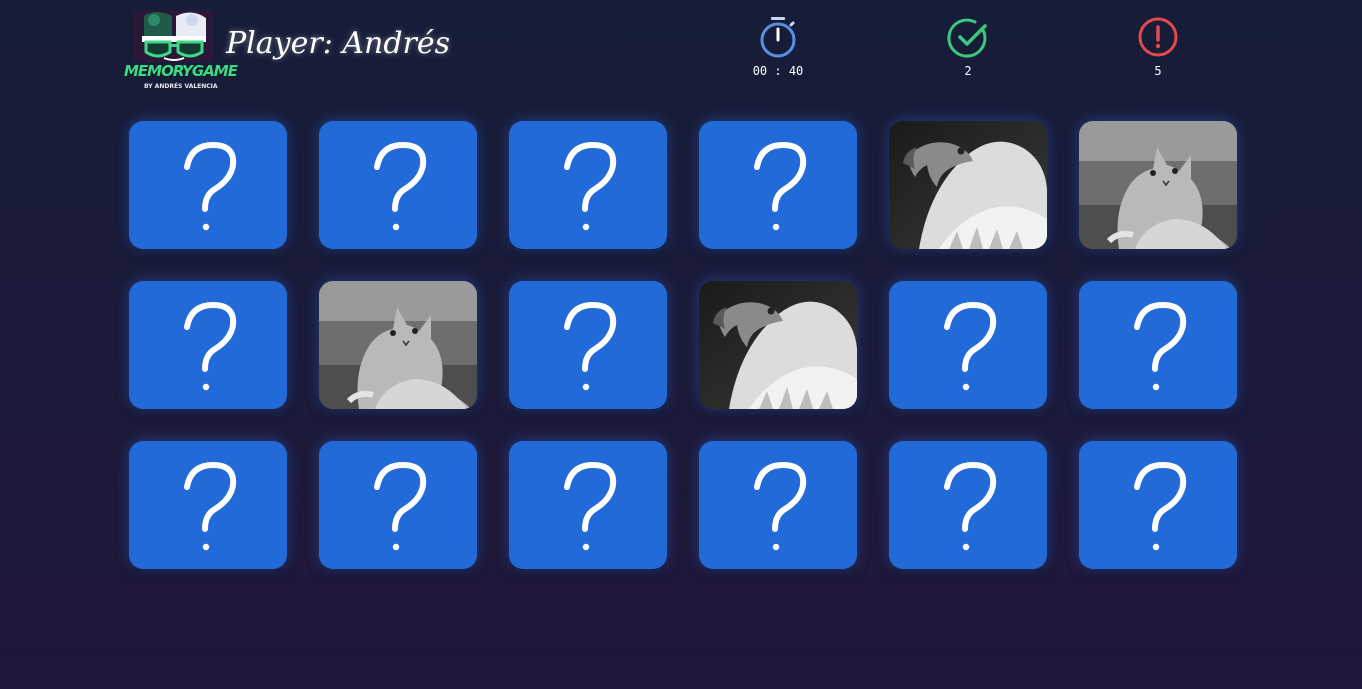  What do you see at coordinates (778, 37) in the screenshot?
I see `stopwatch-icon` at bounding box center [778, 37].